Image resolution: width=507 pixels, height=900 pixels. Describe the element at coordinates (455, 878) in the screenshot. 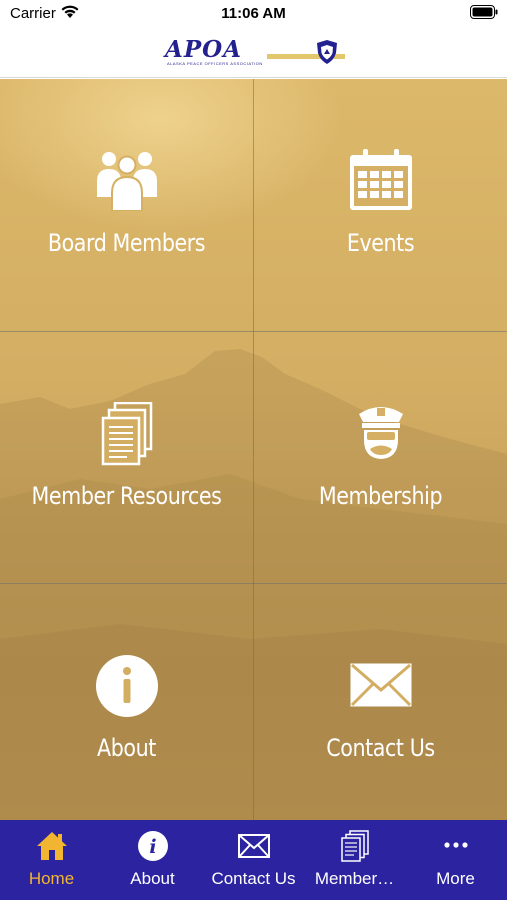

I see `tab-label: More` at that location.